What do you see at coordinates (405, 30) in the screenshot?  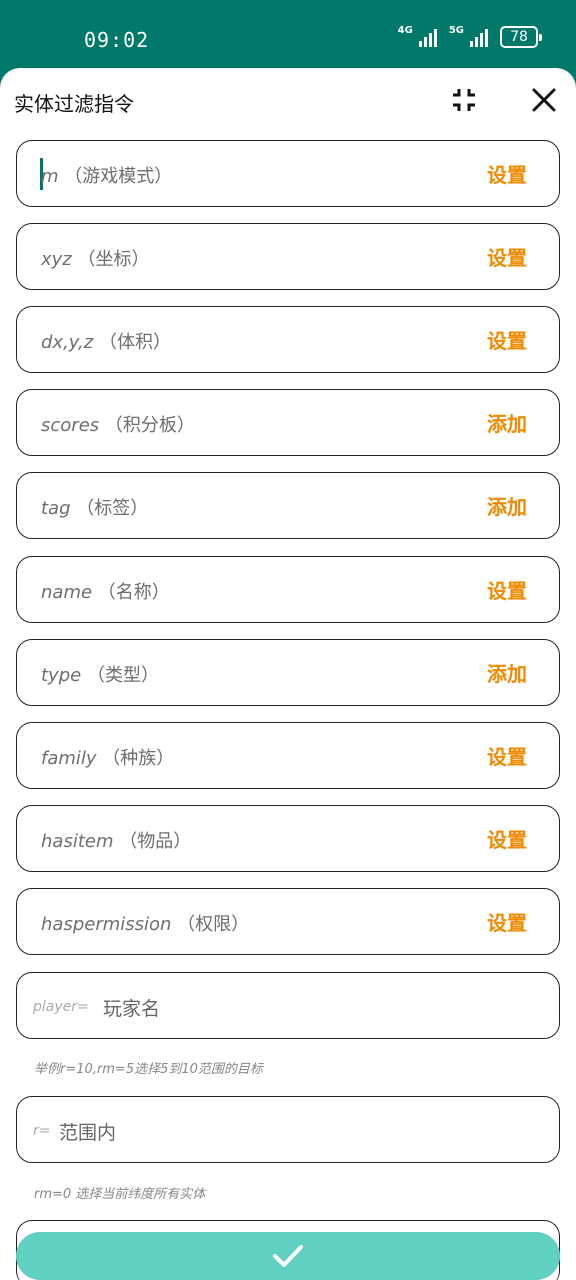 I see `network-4g-label: 4G` at bounding box center [405, 30].